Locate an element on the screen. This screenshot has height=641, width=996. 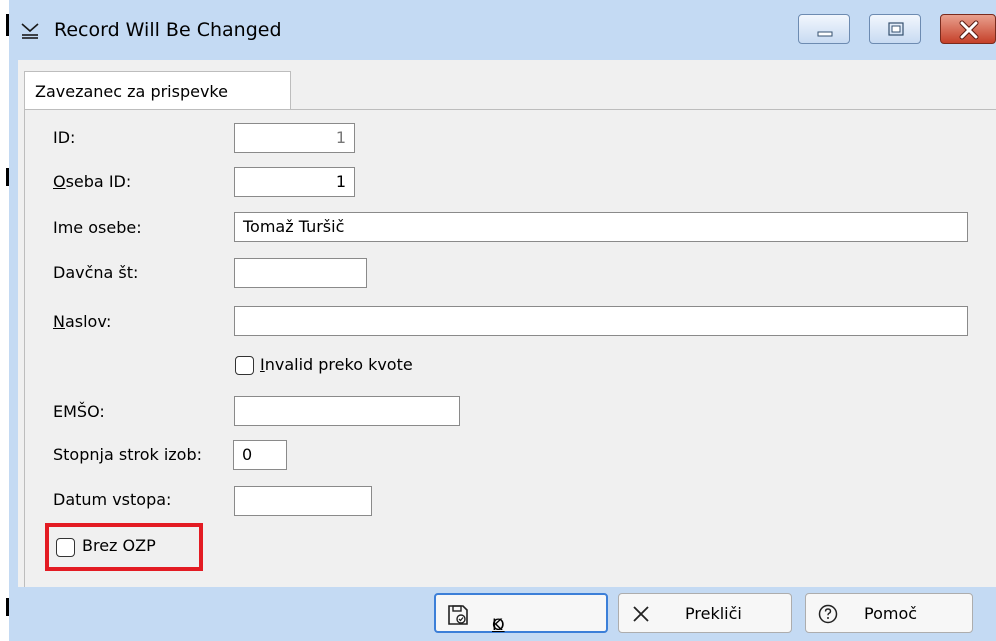
naslov-field is located at coordinates (601, 321).